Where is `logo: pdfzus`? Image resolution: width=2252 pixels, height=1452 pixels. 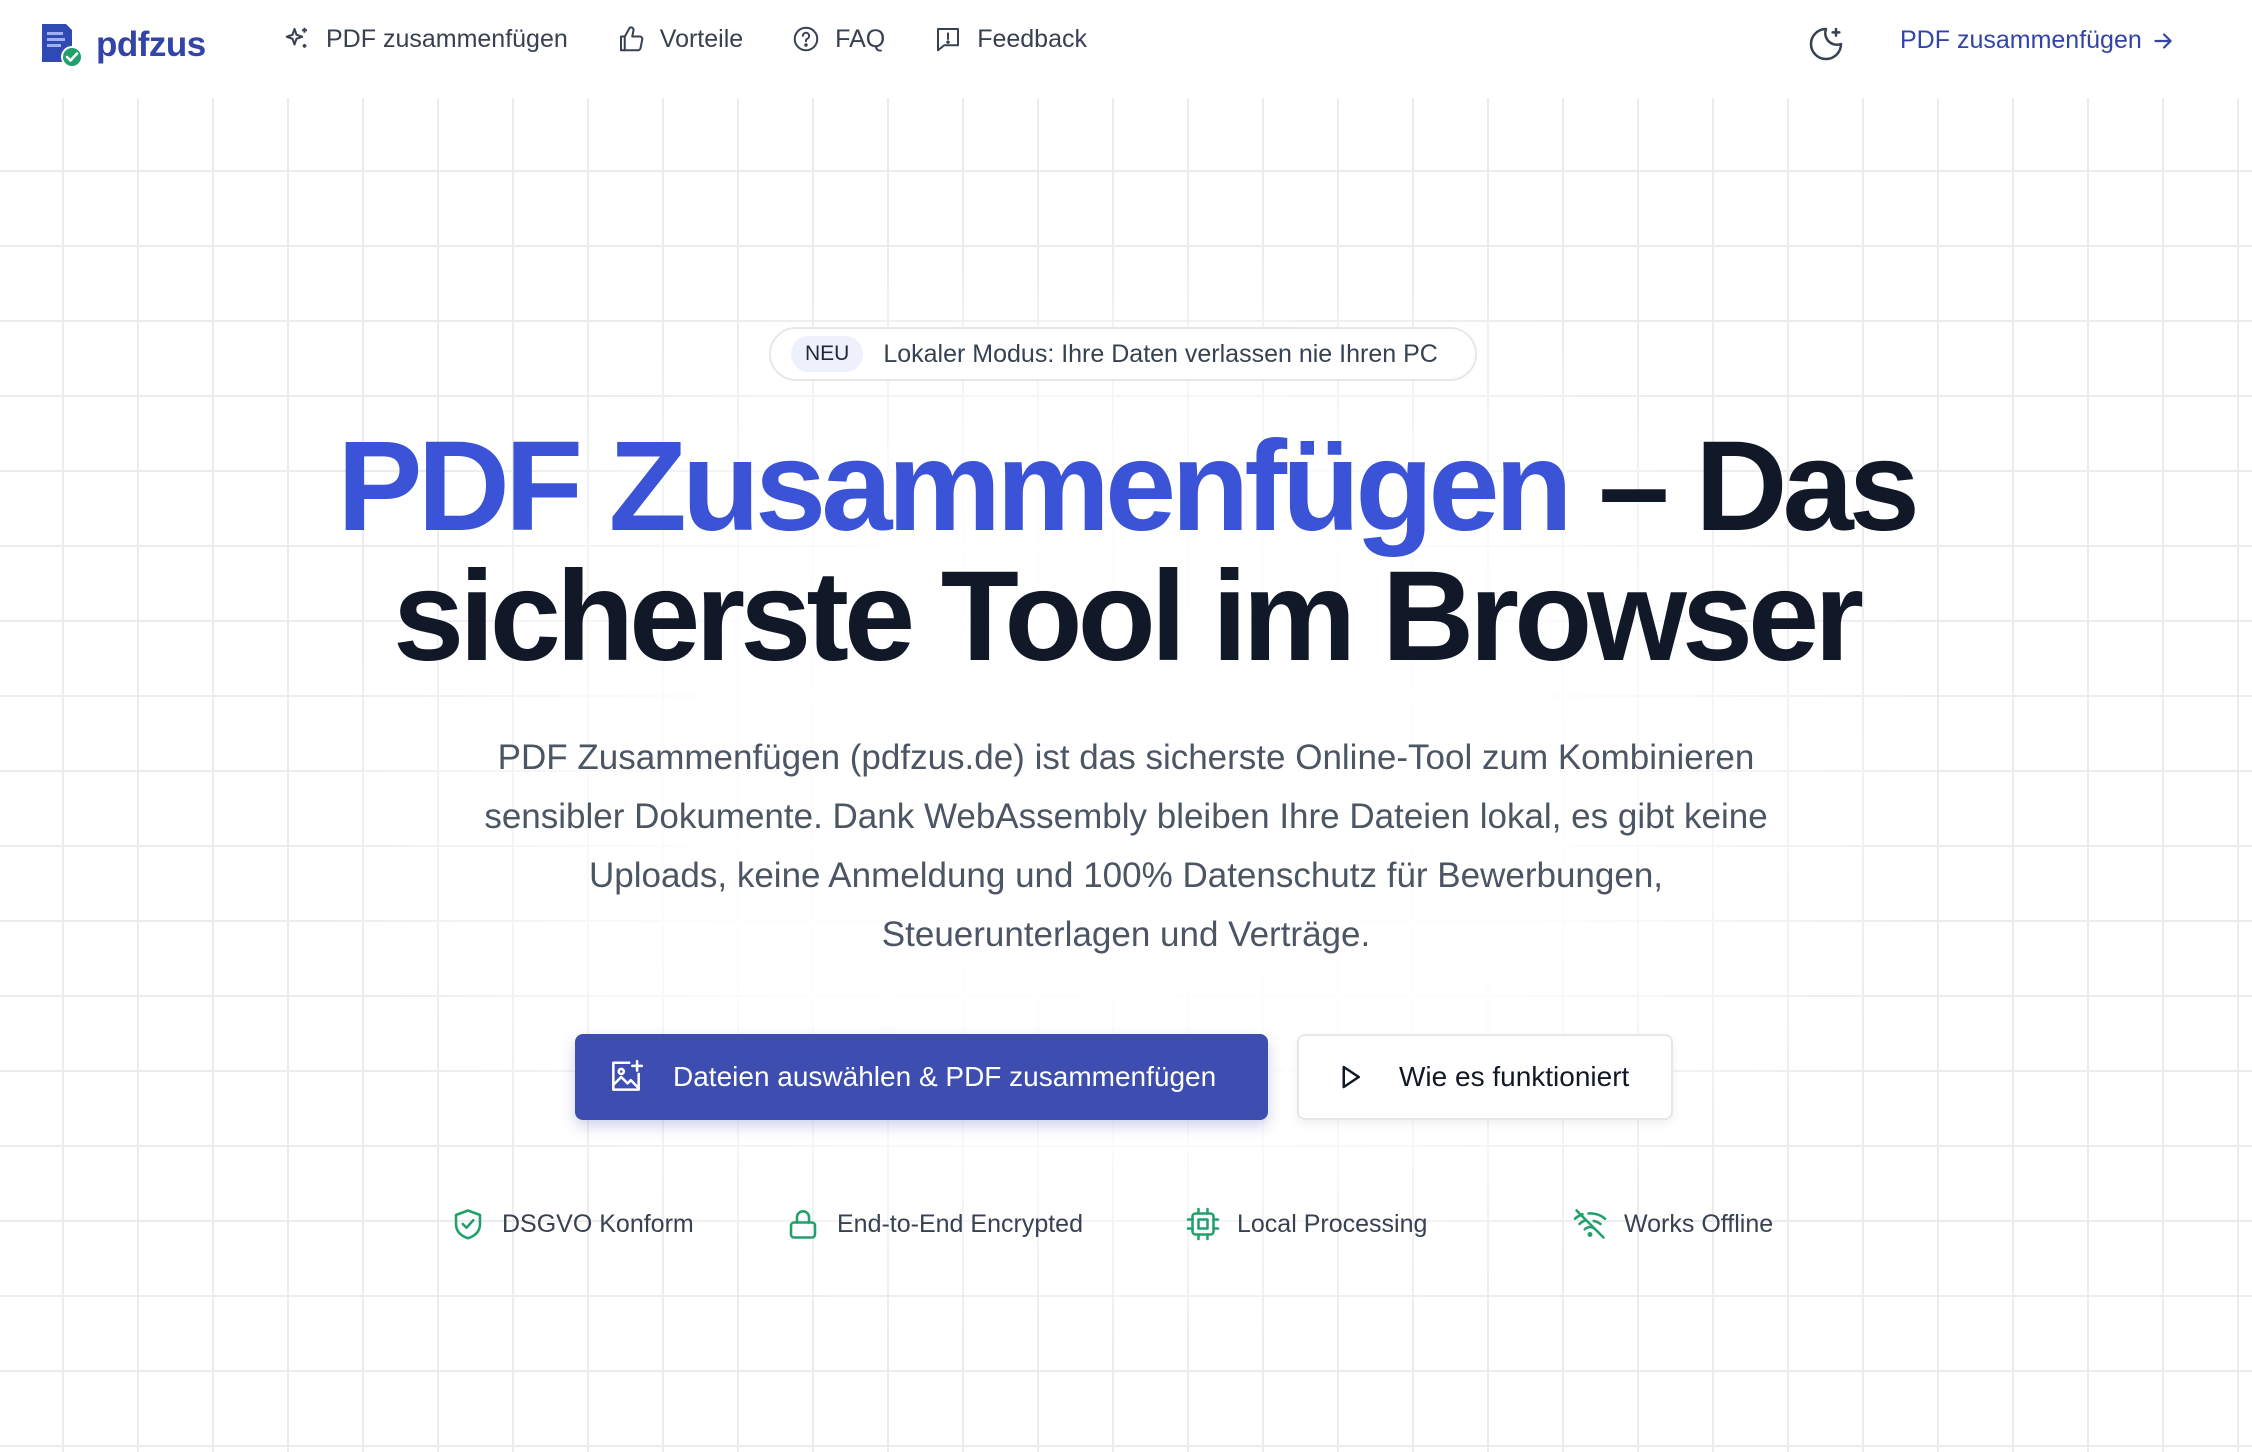
logo: pdfzus is located at coordinates (122, 45).